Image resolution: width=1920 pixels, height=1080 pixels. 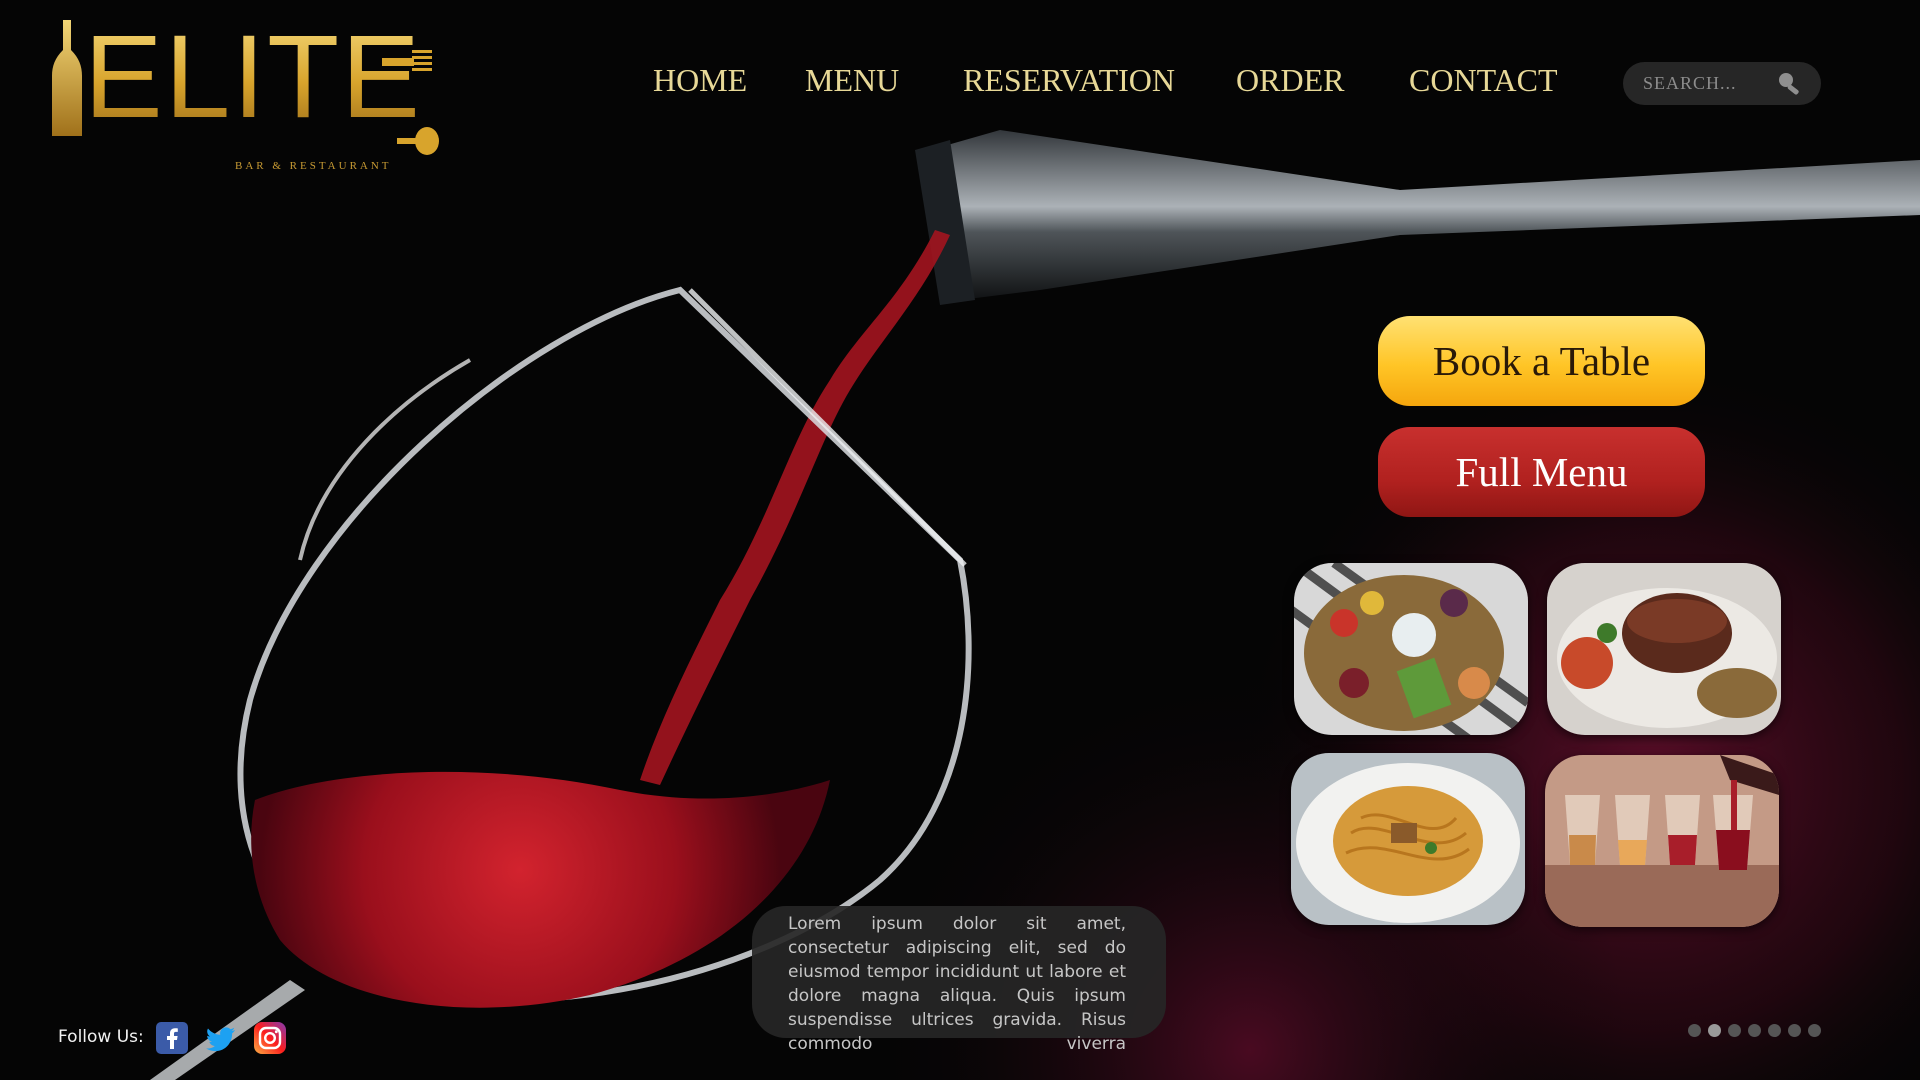 I want to click on gallery-tile-steak, so click(x=1664, y=649).